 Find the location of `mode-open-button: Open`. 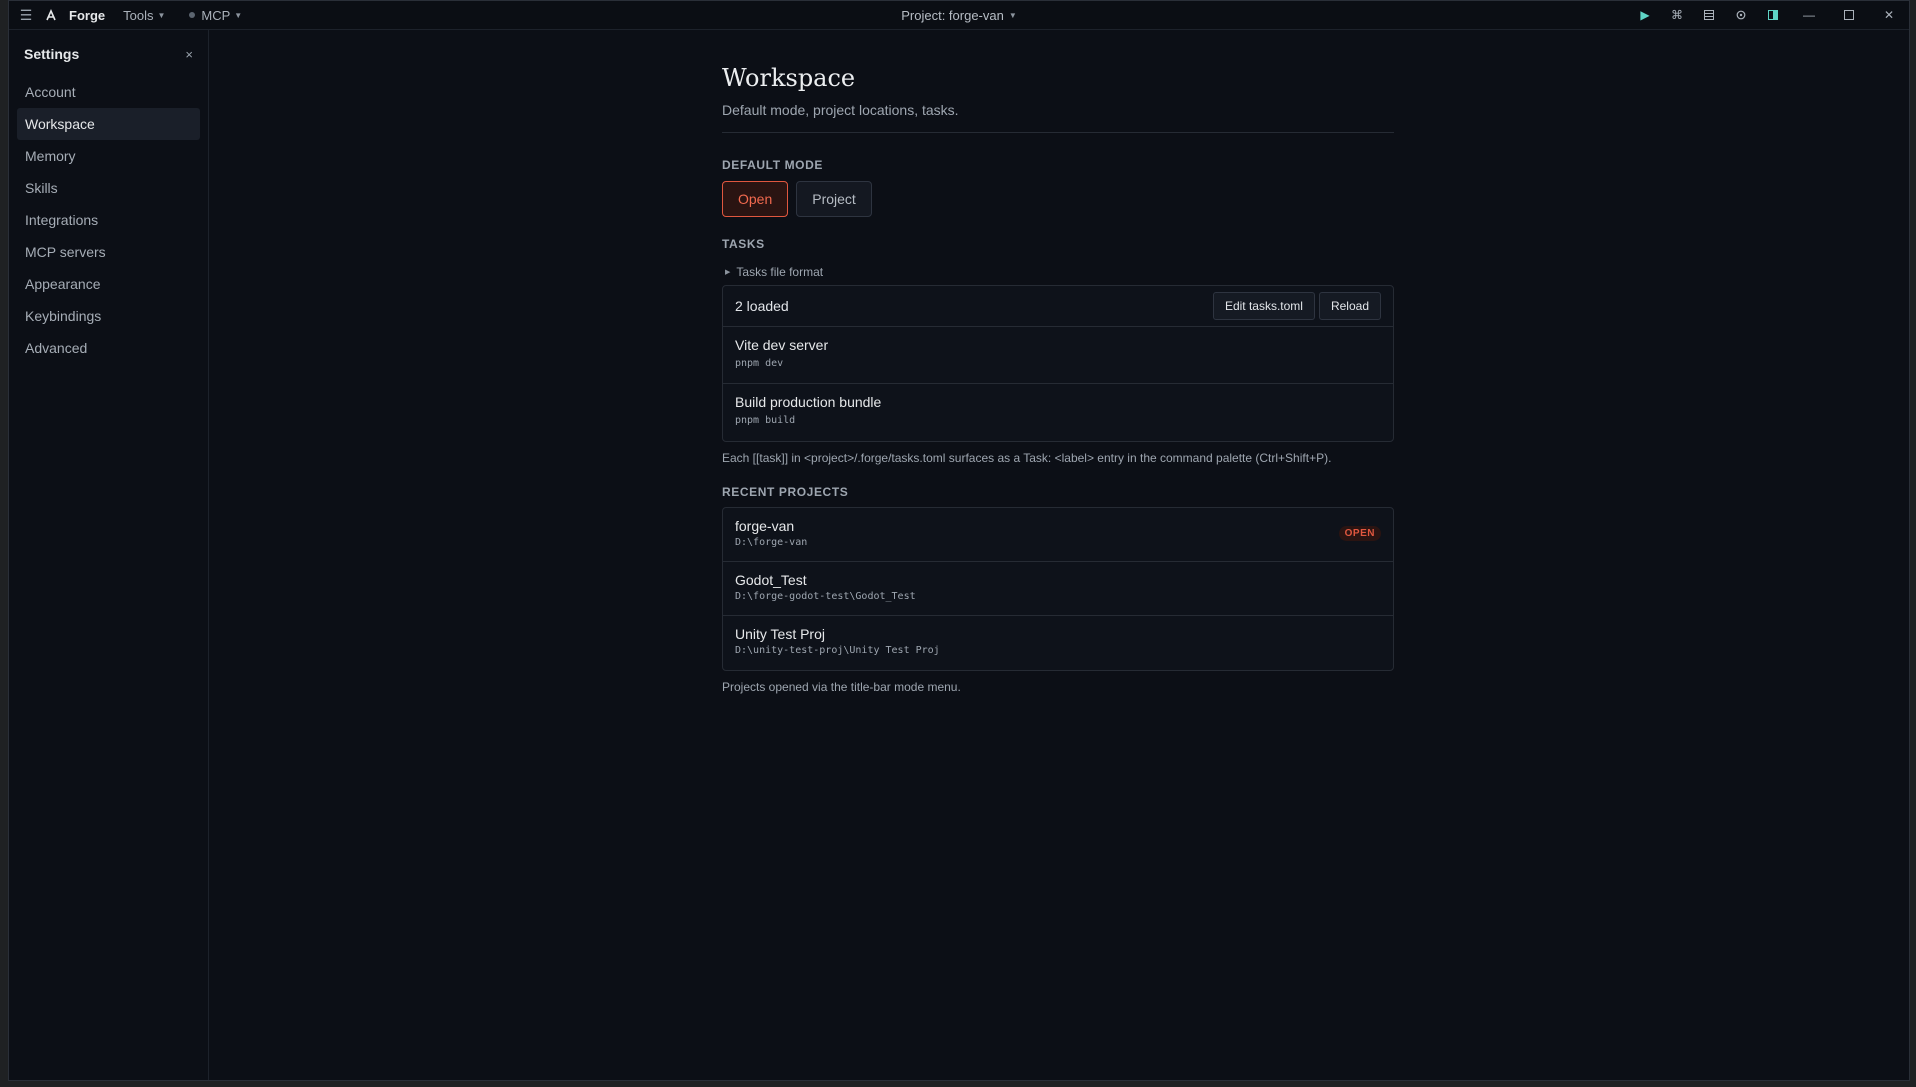

mode-open-button: Open is located at coordinates (755, 199).